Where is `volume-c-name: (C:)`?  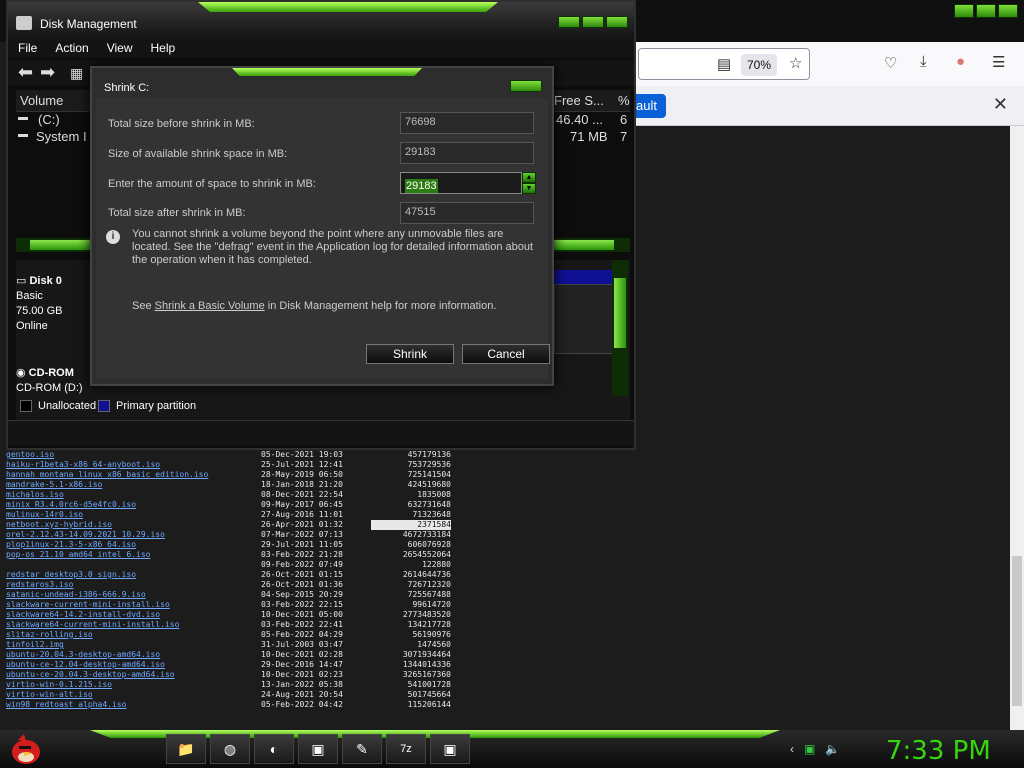 volume-c-name: (C:) is located at coordinates (49, 119).